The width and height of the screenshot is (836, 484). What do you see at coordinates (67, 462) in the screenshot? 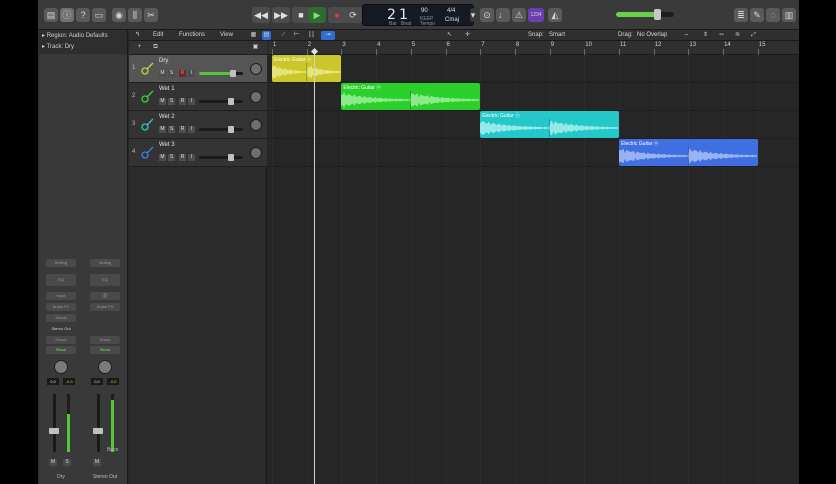
I see `strip-solo-button: S` at bounding box center [67, 462].